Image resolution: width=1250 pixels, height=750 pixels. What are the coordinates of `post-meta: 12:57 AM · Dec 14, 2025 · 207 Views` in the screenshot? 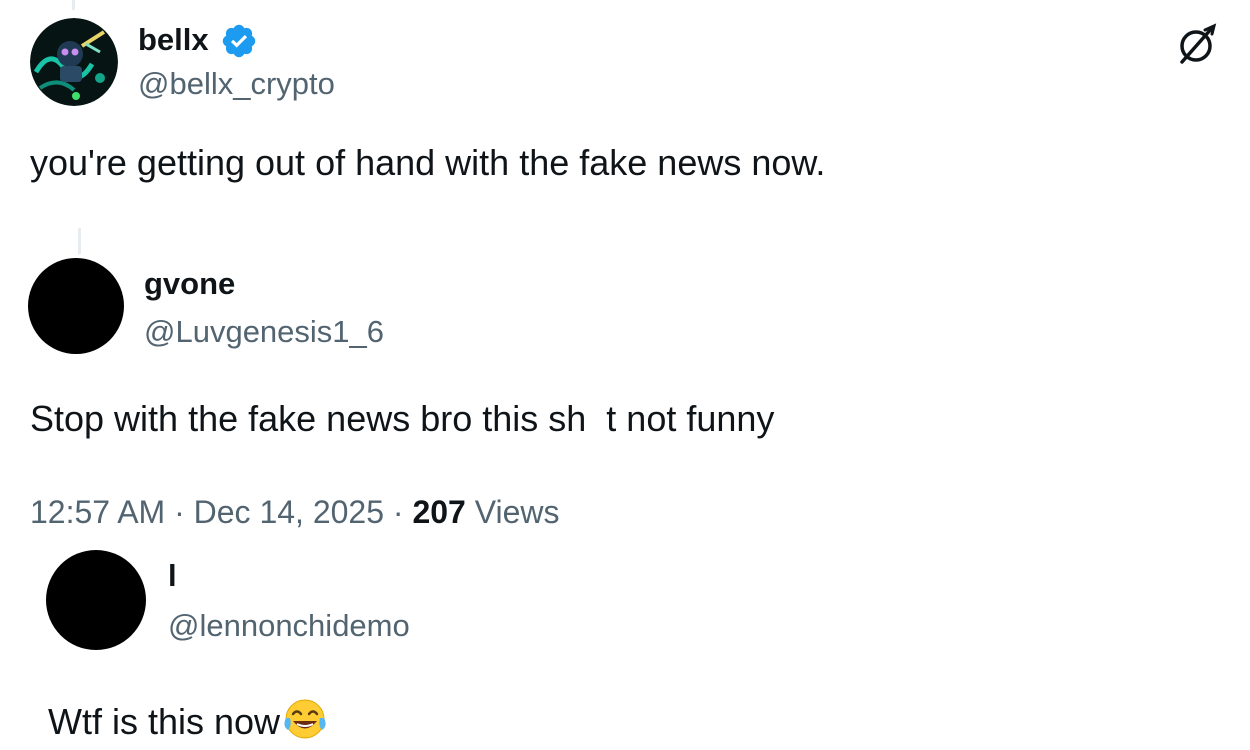 It's located at (295, 512).